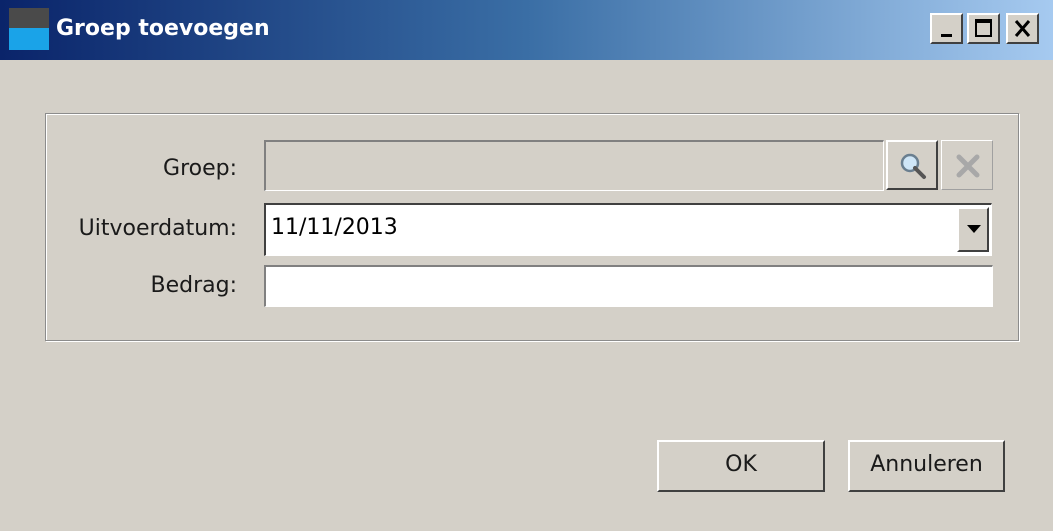  I want to click on bedrag-label: Bedrag:, so click(194, 285).